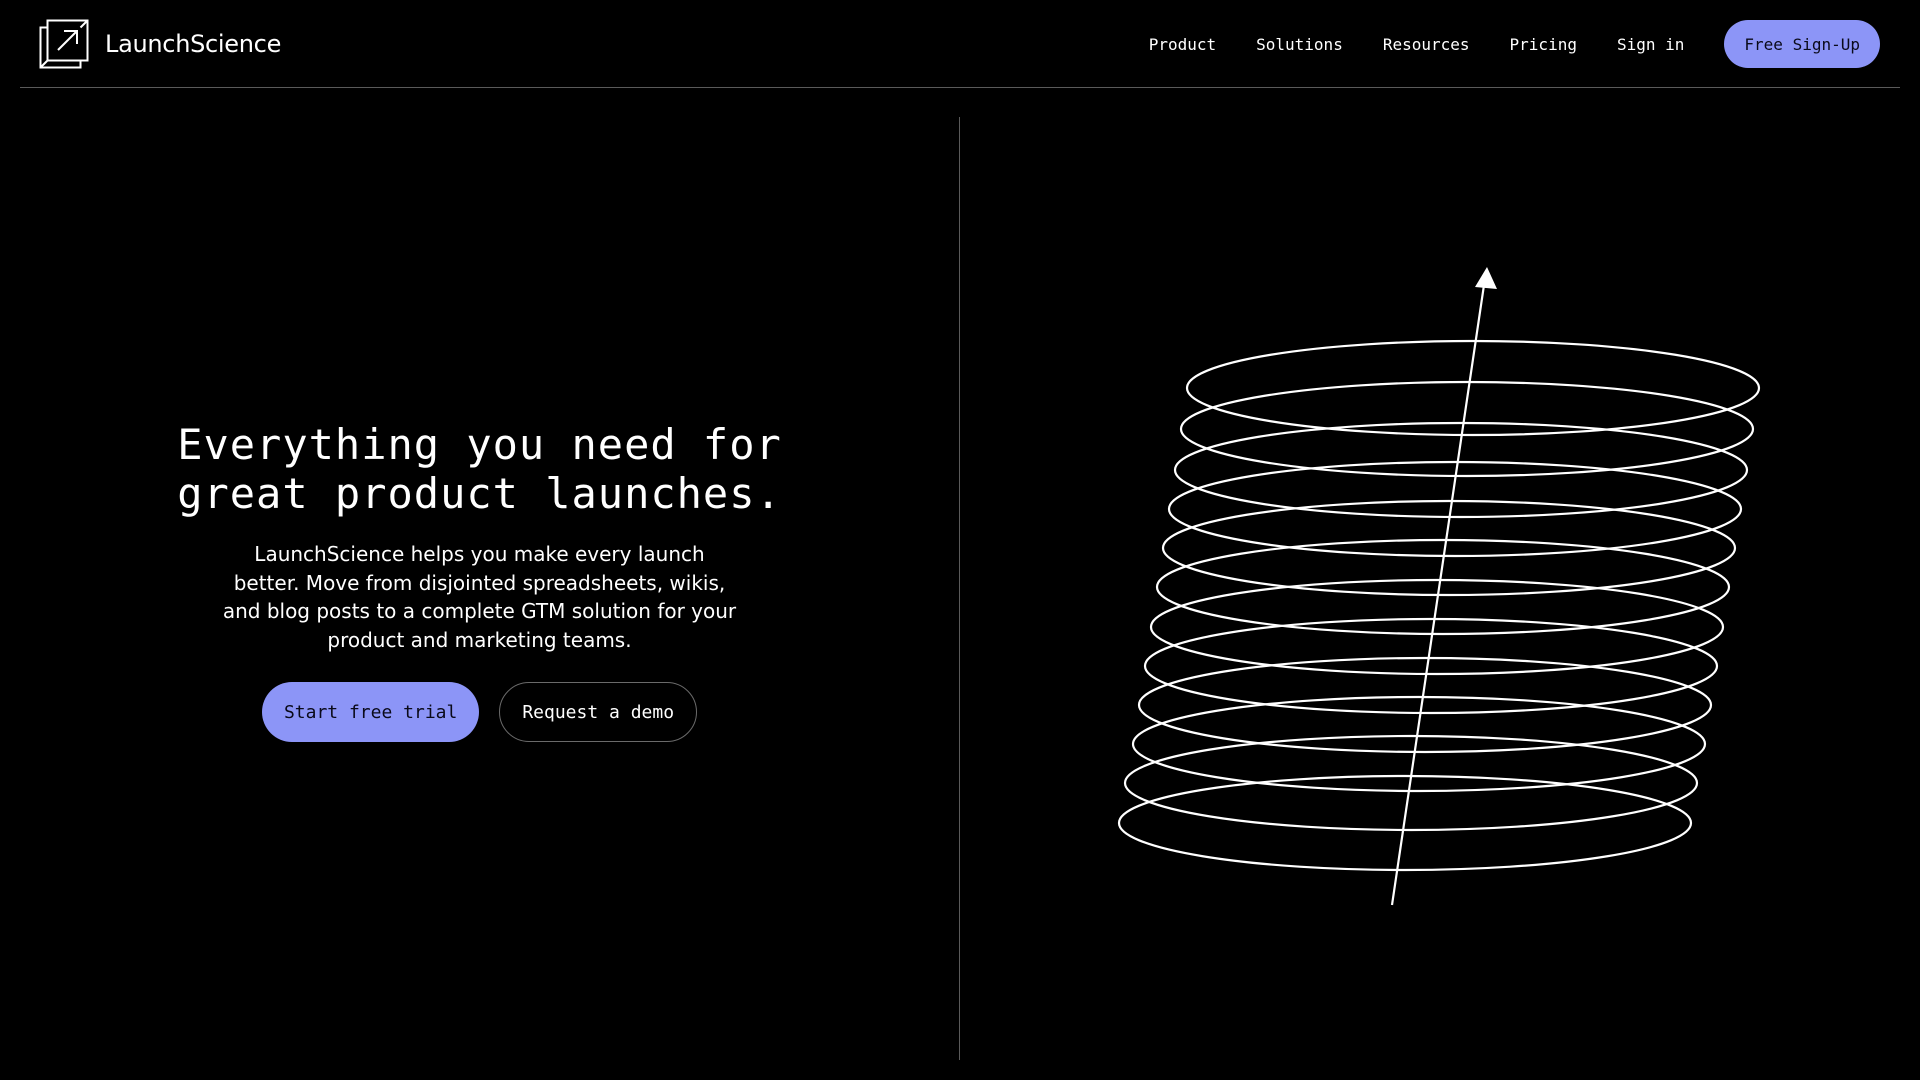 This screenshot has width=1920, height=1080. I want to click on brand: LaunchScience, so click(160, 44).